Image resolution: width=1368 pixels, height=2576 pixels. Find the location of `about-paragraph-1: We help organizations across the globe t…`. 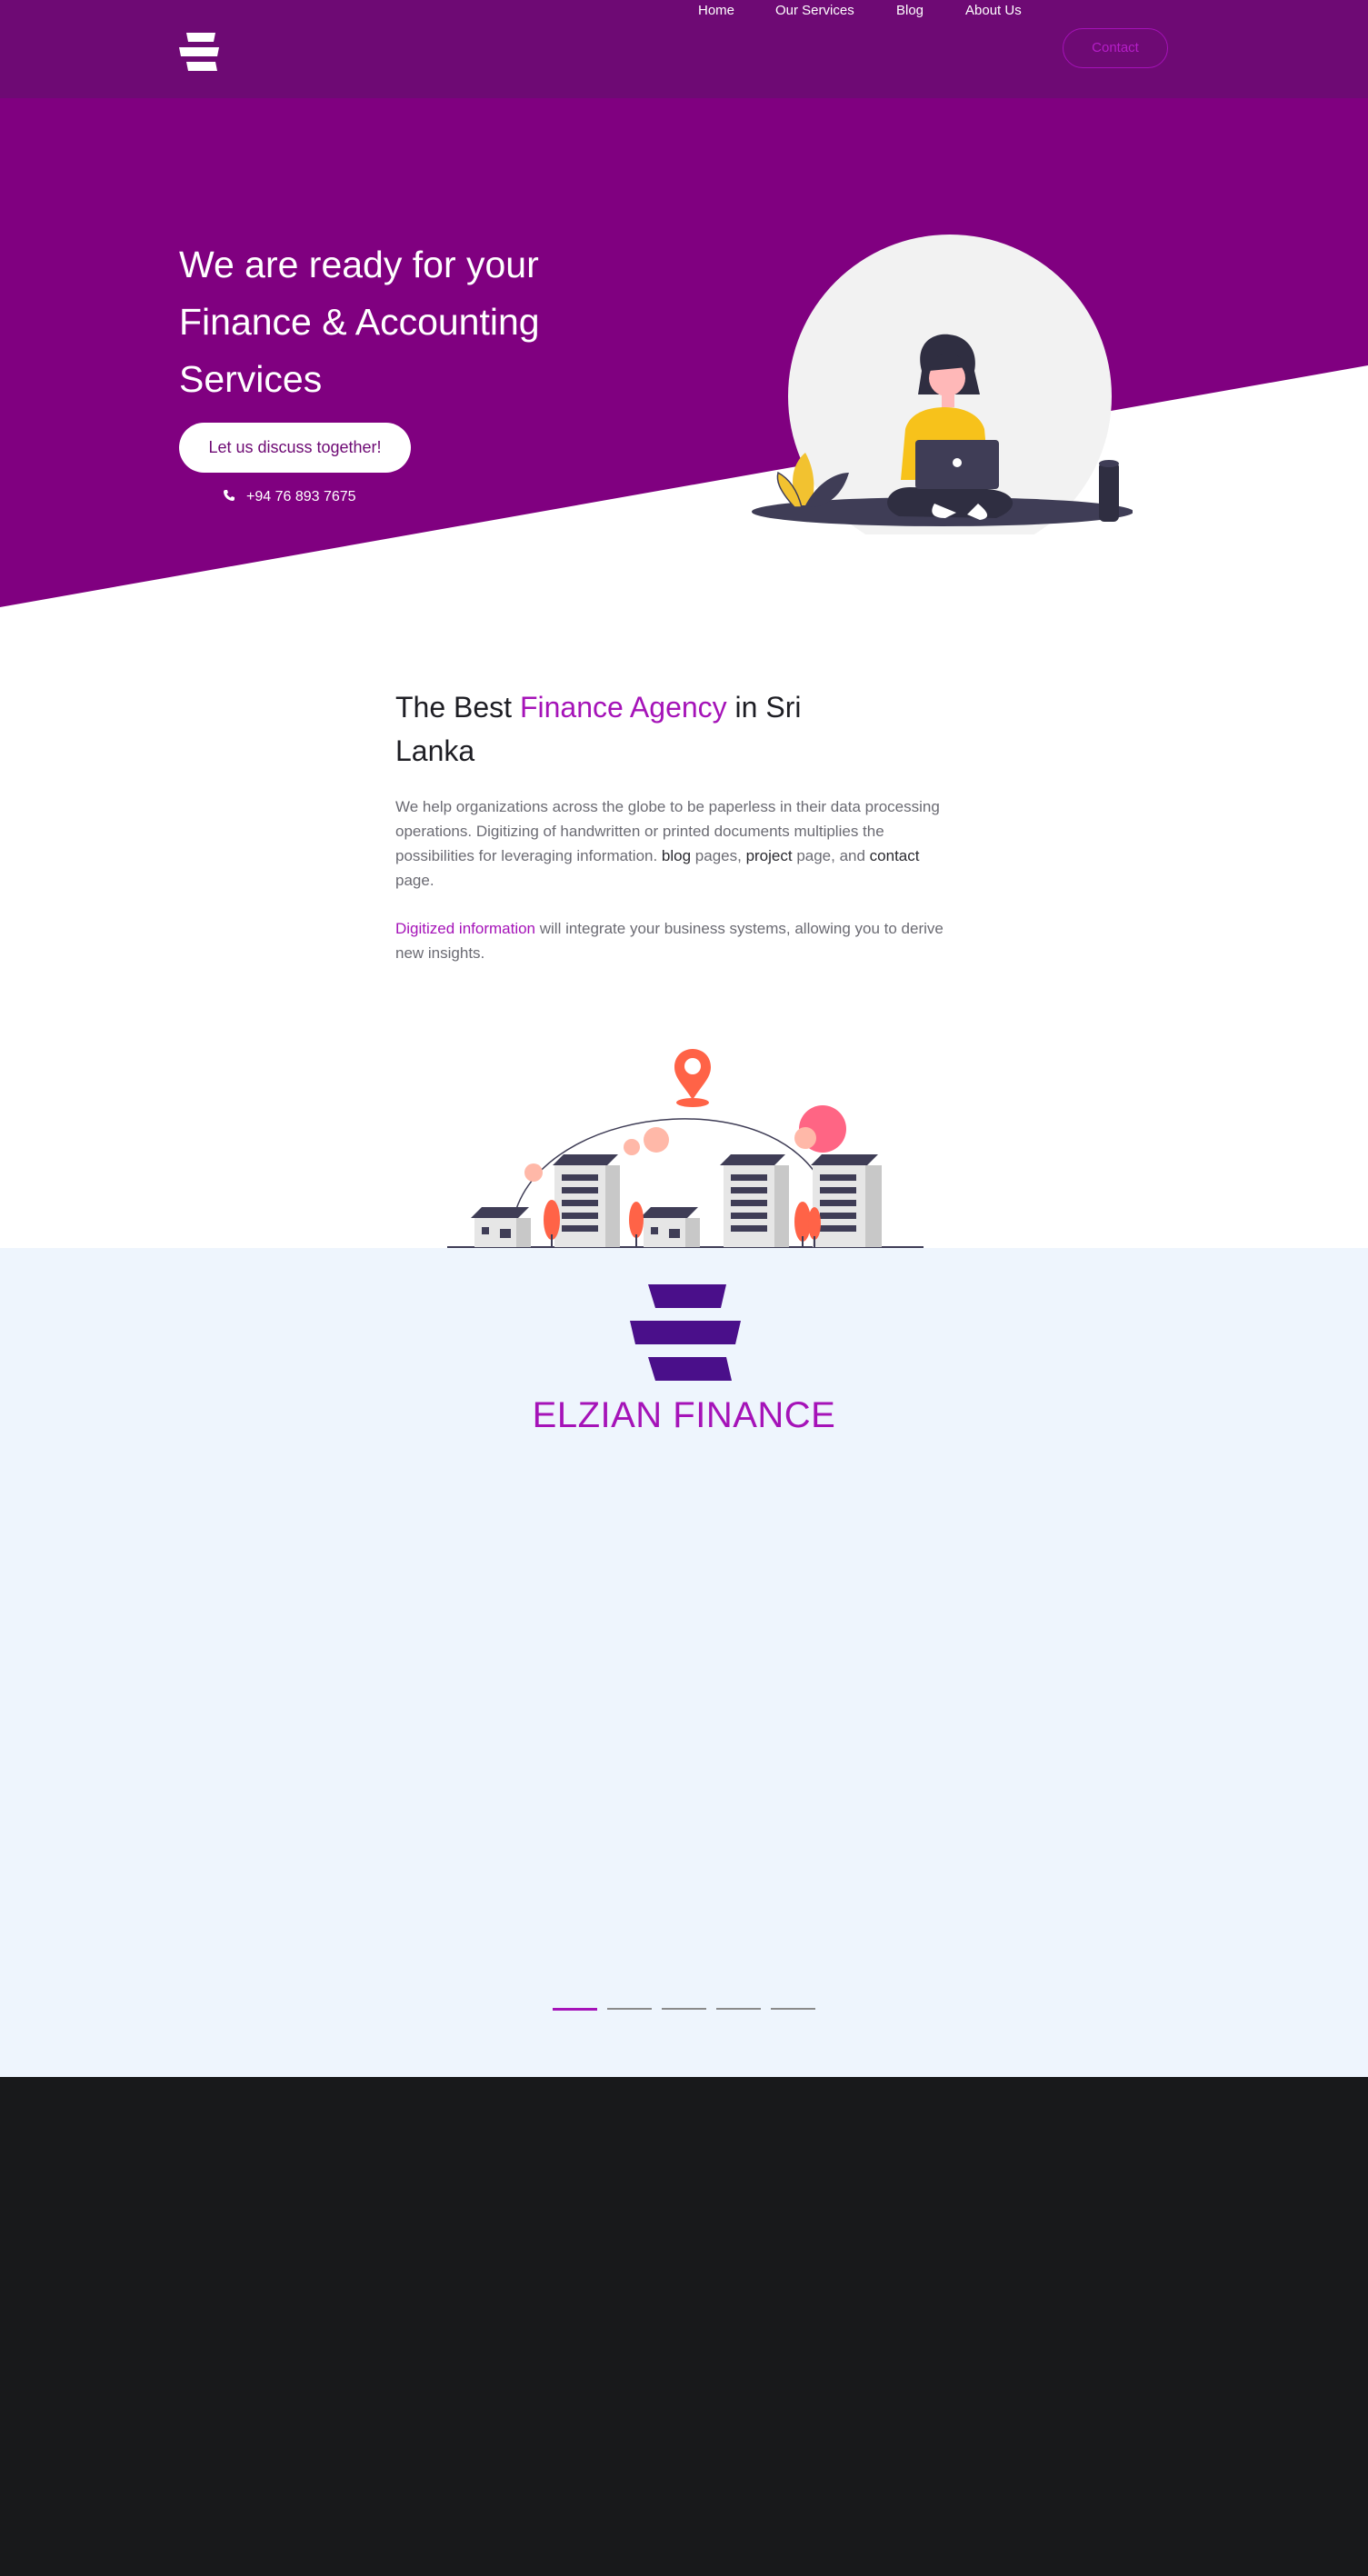

about-paragraph-1: We help organizations across the globe t… is located at coordinates (677, 843).